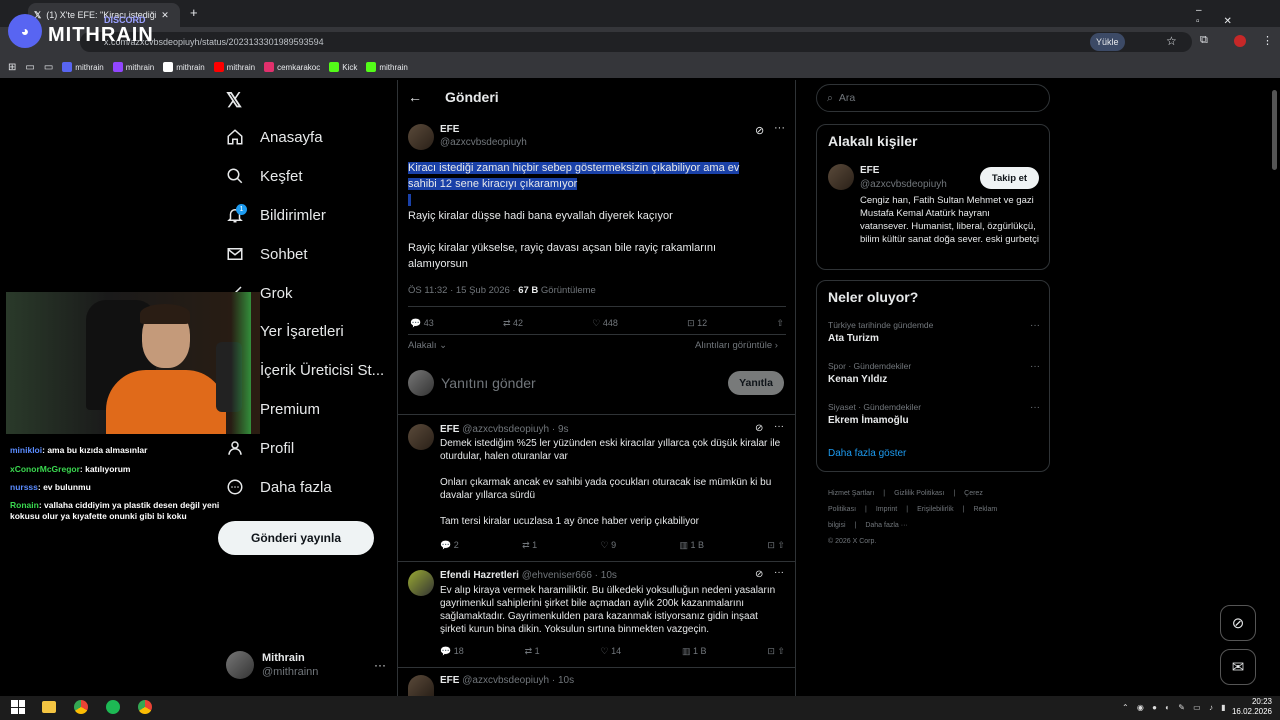  Describe the element at coordinates (415, 97) in the screenshot. I see `back-arrow-icon: ←` at that location.